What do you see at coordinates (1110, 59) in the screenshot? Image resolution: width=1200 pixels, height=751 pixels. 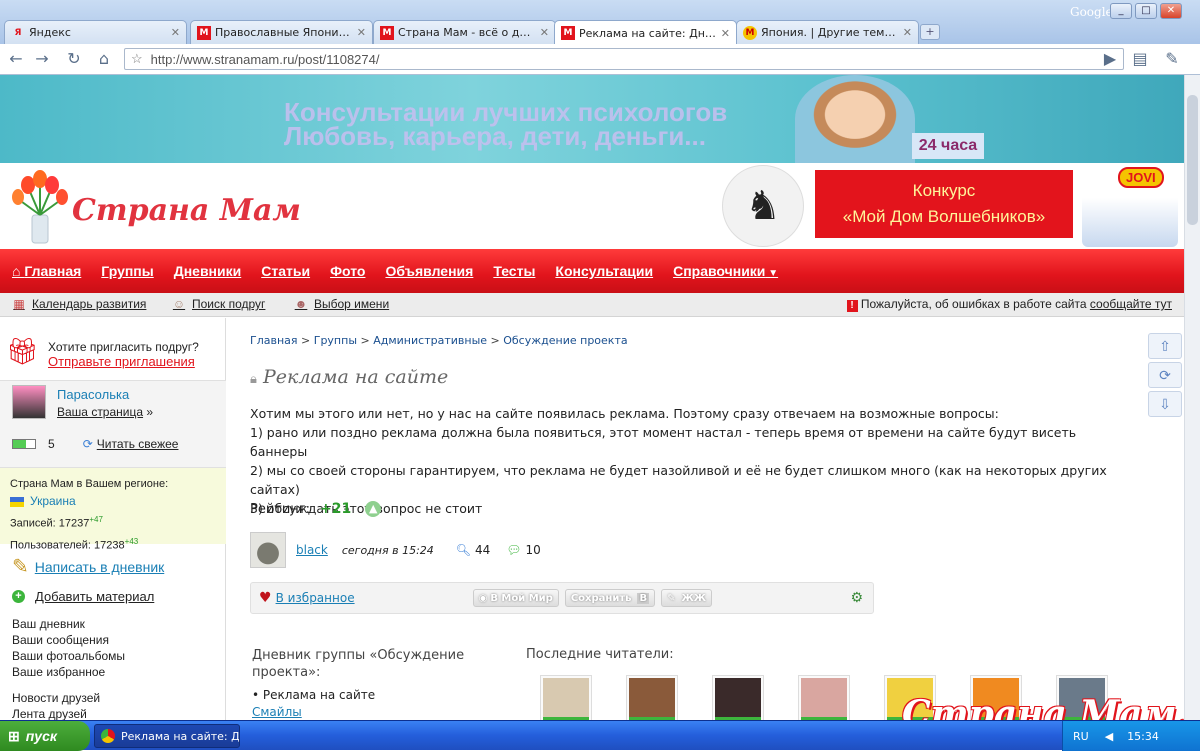 I see `go-arrow-icon: ▶` at bounding box center [1110, 59].